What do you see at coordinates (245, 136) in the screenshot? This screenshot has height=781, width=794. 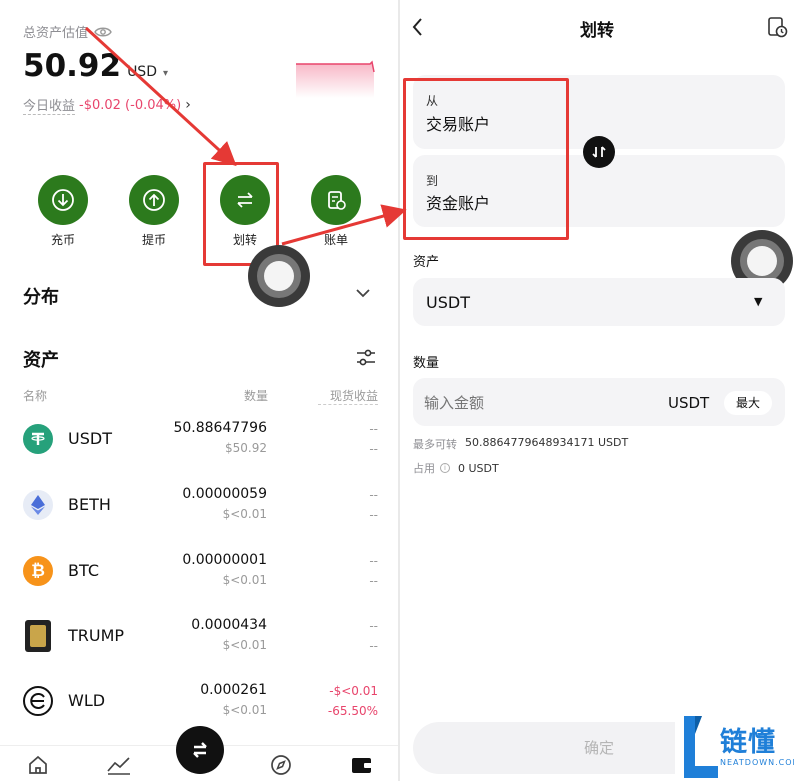 I see `annotation-arrows` at bounding box center [245, 136].